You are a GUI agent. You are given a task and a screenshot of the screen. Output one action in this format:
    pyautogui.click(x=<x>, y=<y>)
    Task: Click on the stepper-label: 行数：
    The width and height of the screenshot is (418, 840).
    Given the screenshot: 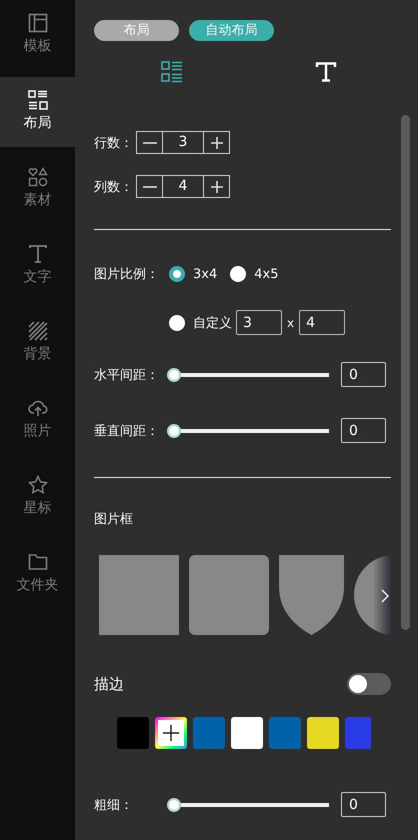 What is the action you would take?
    pyautogui.click(x=114, y=143)
    